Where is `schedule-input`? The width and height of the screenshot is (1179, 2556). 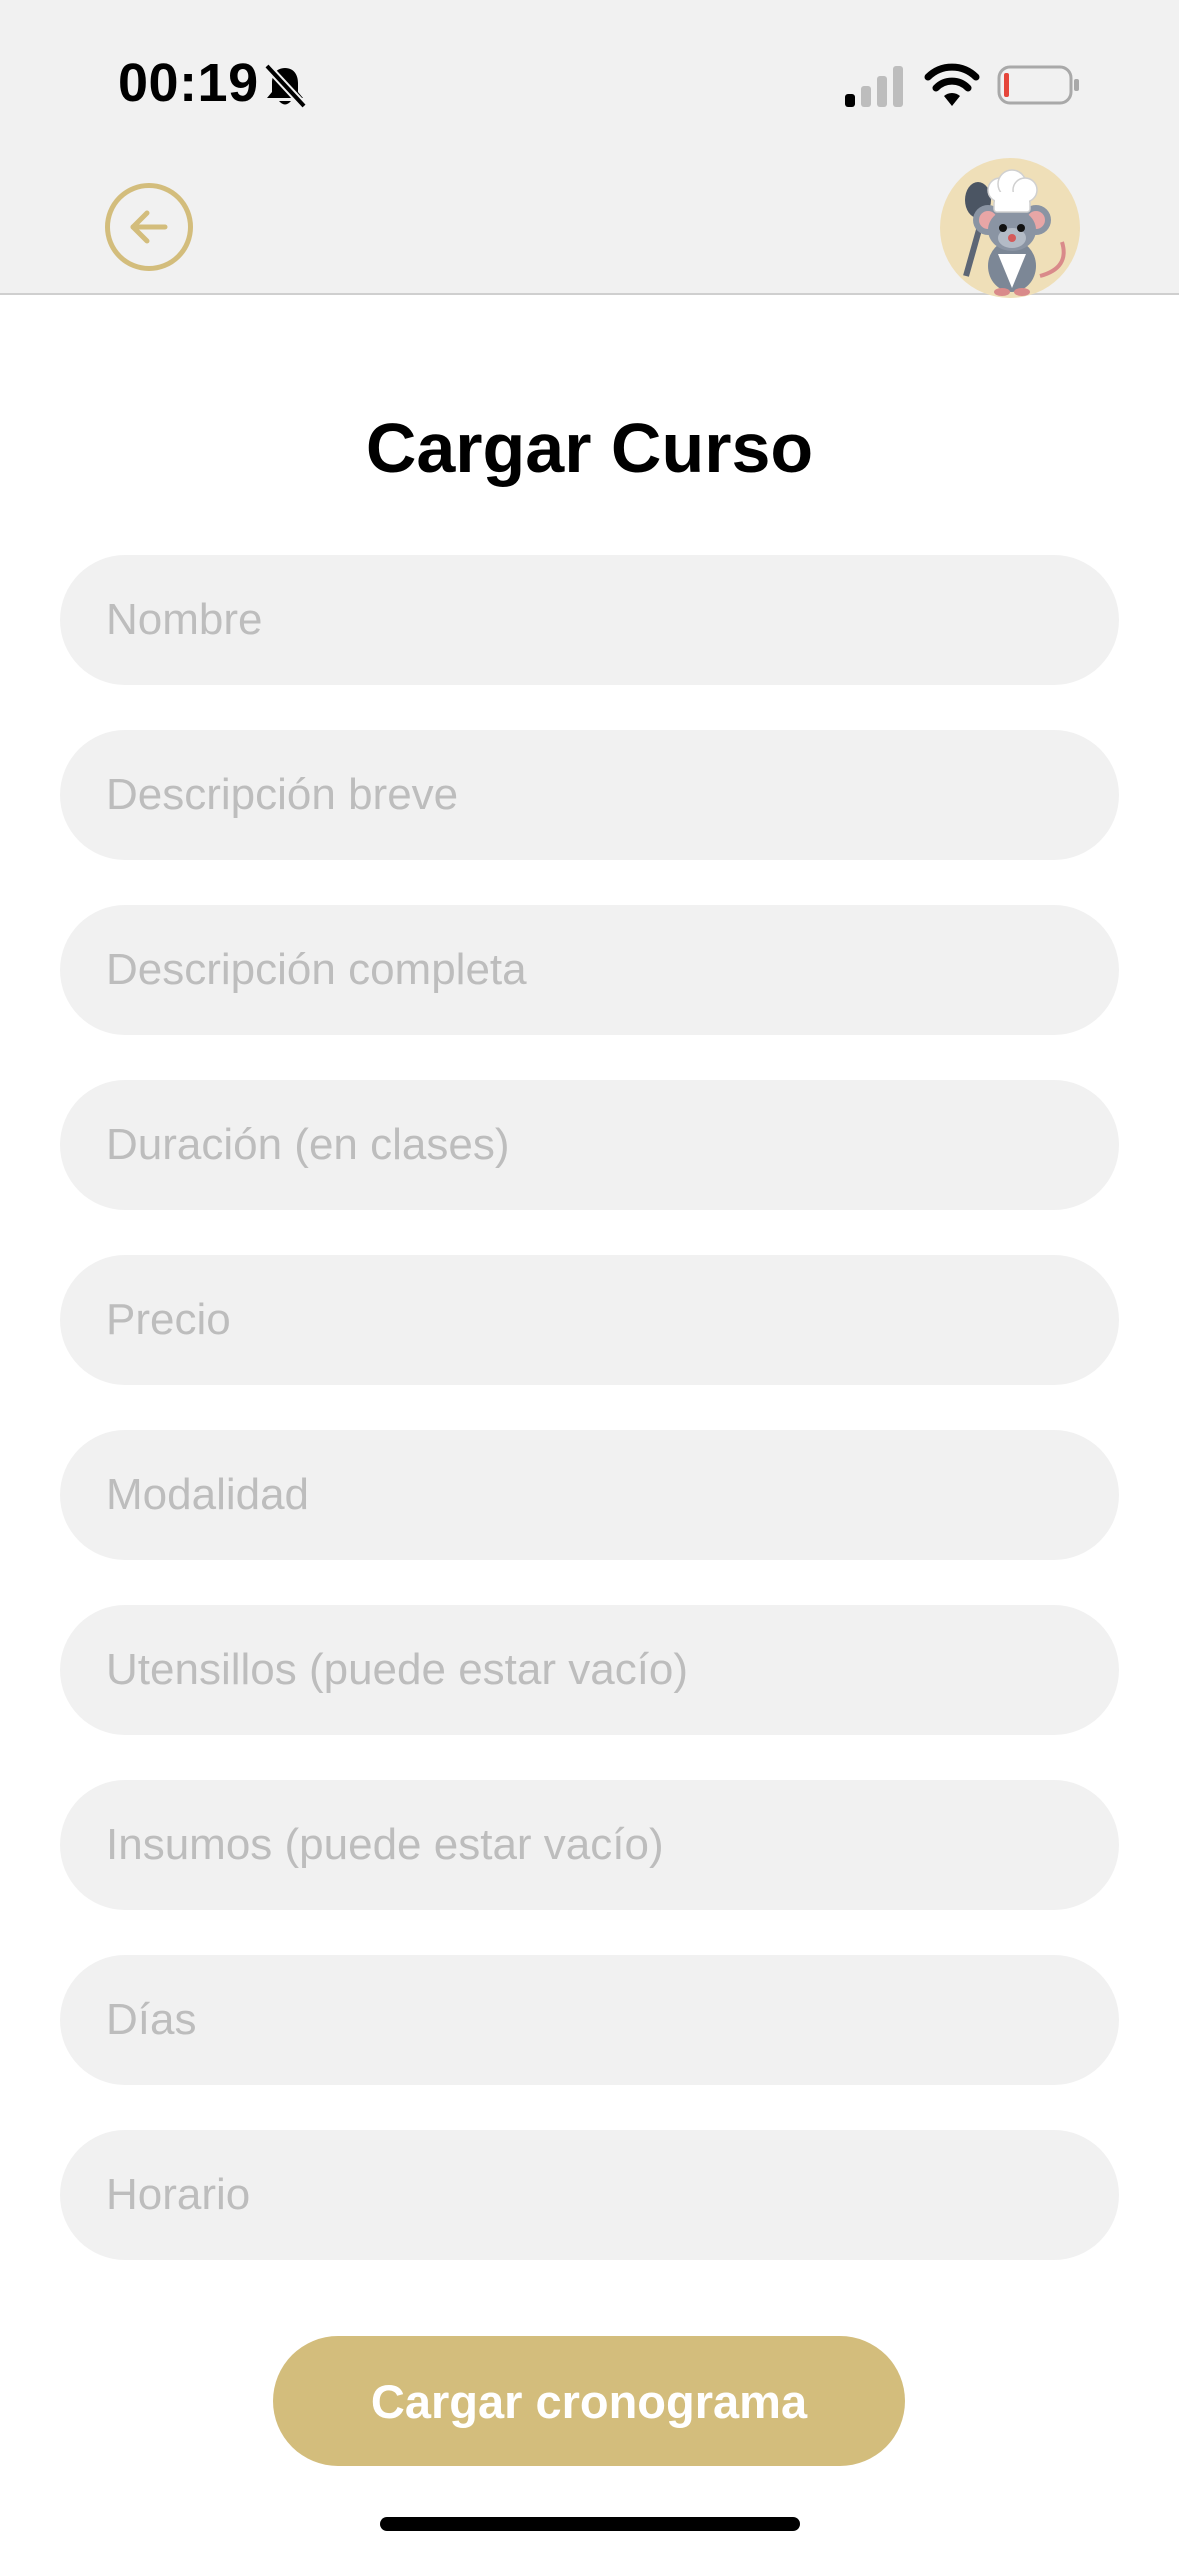
schedule-input is located at coordinates (589, 2195).